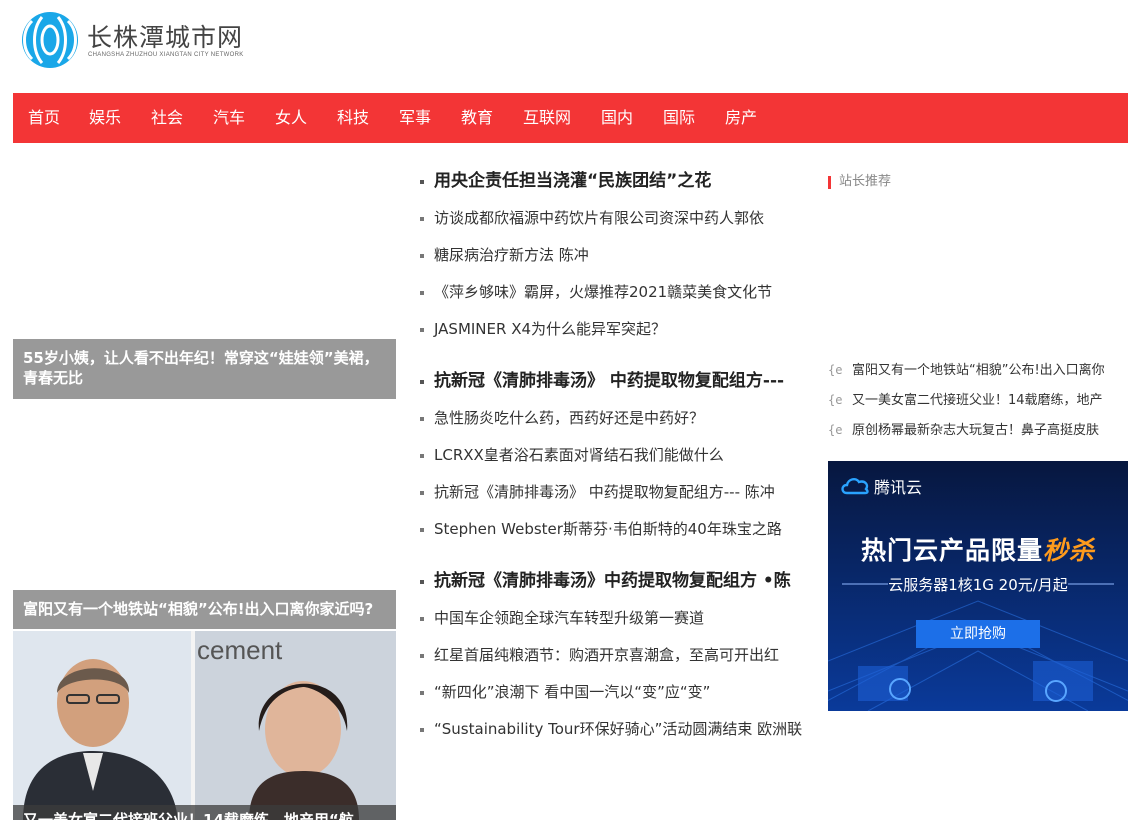  I want to click on news-item: 访谈成都欣福源中药饮片有限公司资深中药人郭依, so click(613, 218).